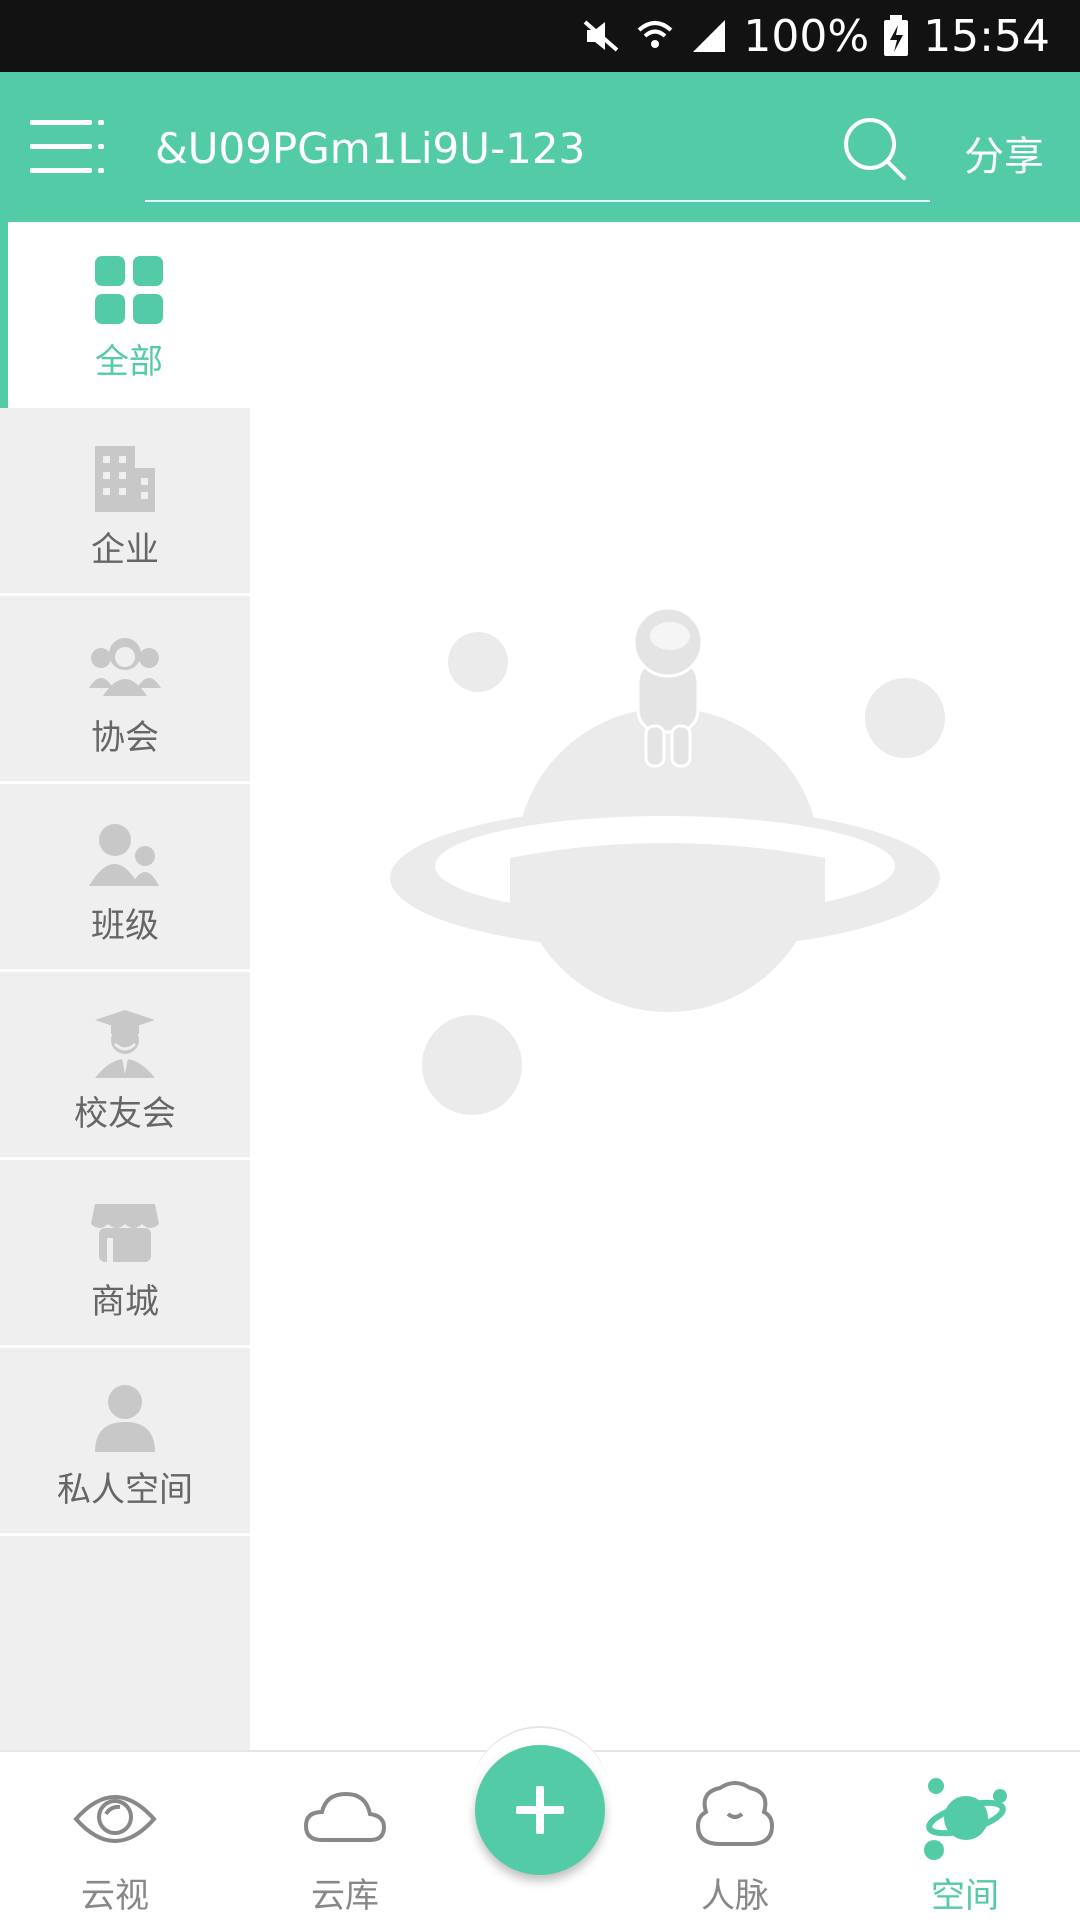 This screenshot has width=1080, height=1920. I want to click on signal-icon, so click(709, 36).